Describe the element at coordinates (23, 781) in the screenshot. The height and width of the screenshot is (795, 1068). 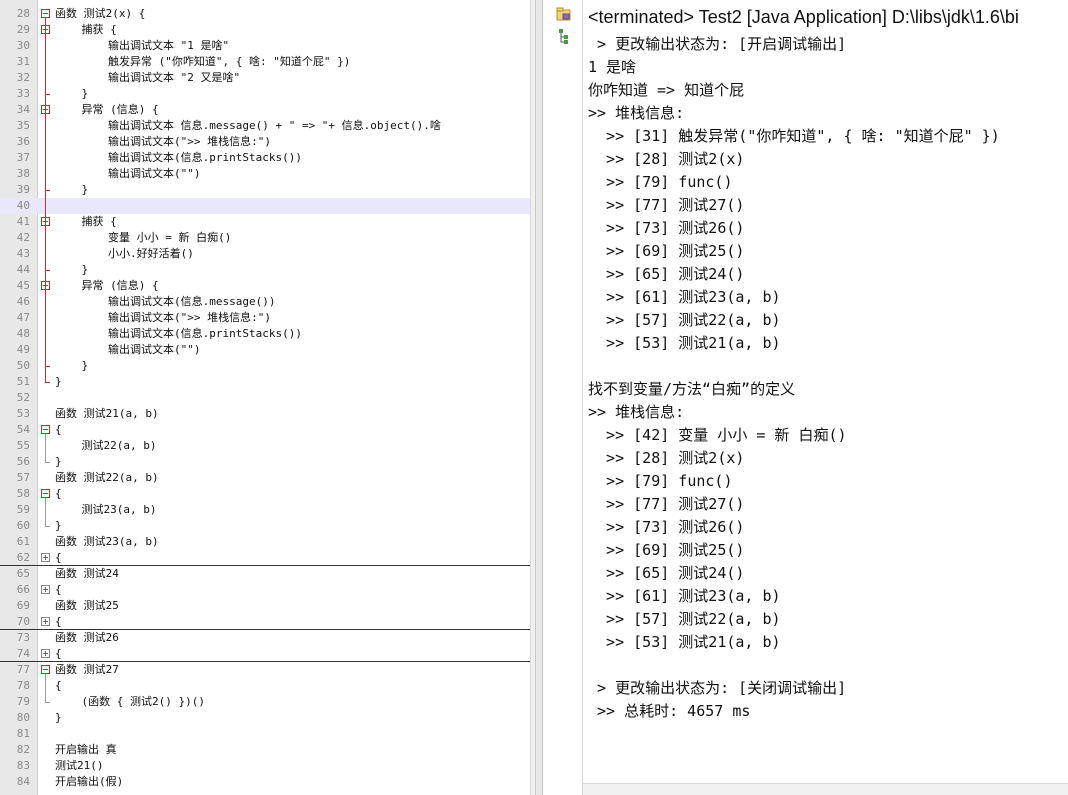
I see `line-number: 84` at that location.